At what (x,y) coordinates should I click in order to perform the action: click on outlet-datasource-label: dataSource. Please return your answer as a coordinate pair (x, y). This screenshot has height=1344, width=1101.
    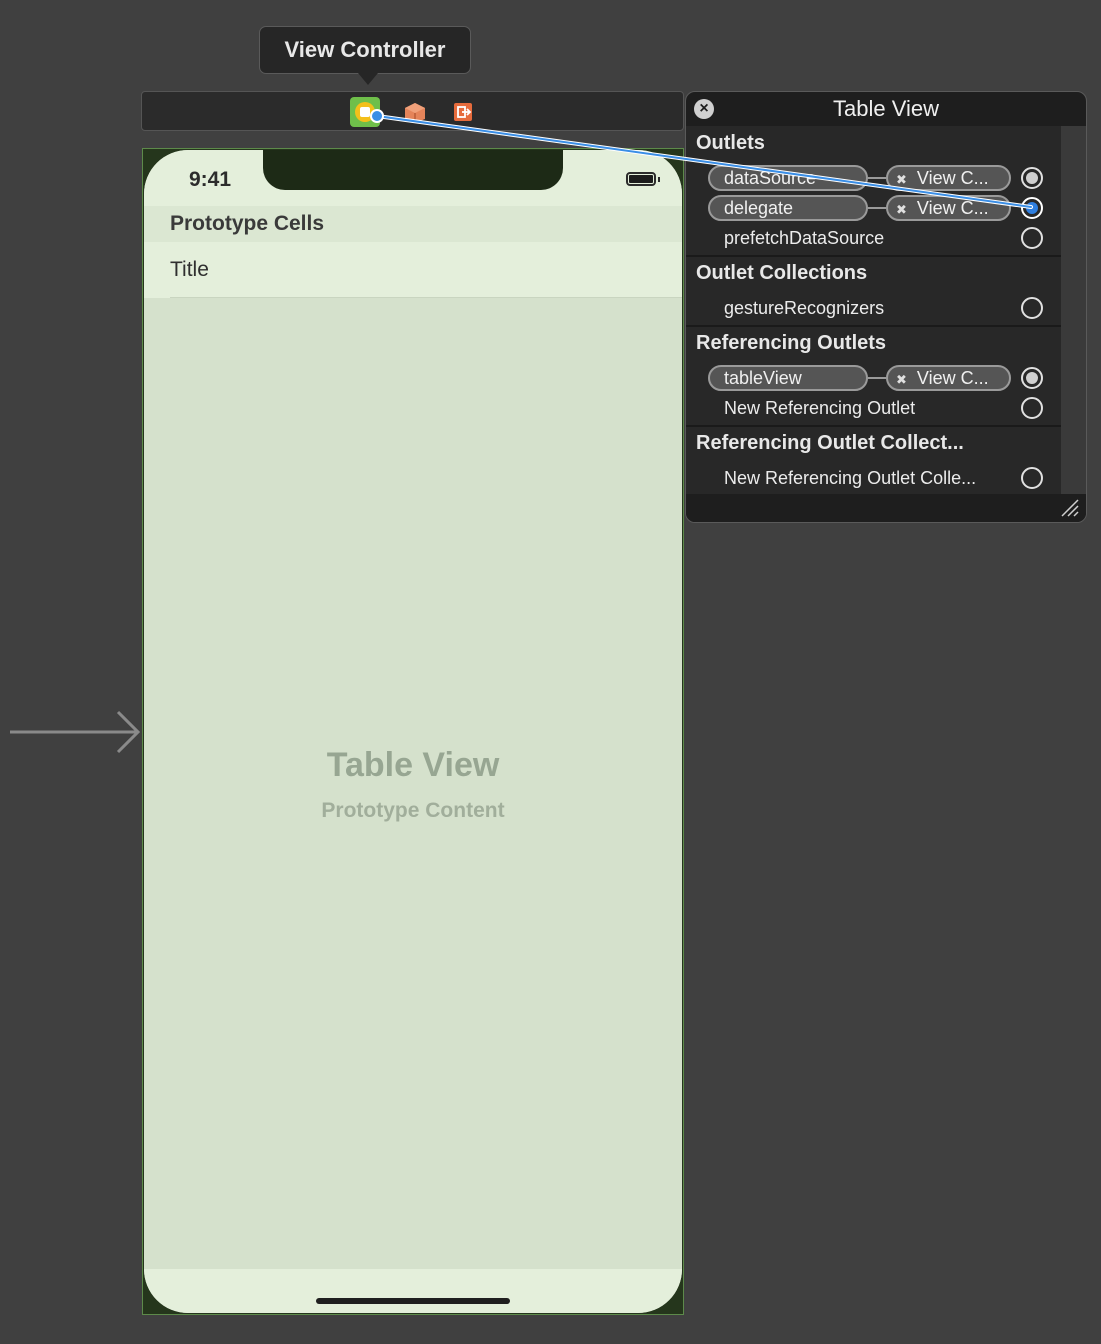
    Looking at the image, I should click on (770, 178).